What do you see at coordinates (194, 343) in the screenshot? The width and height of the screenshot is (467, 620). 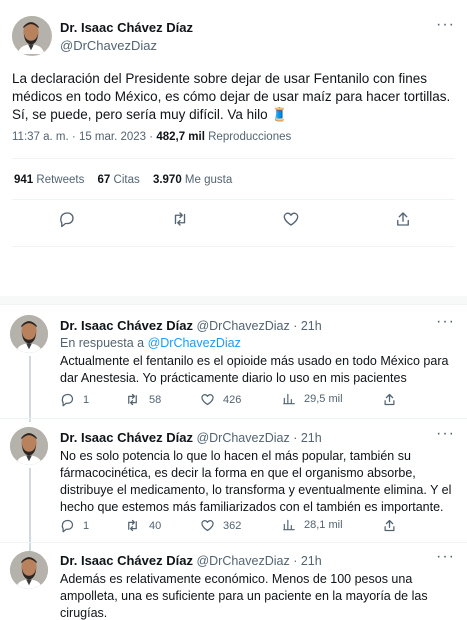 I see `in-reply-handle: @DrChavezDiaz` at bounding box center [194, 343].